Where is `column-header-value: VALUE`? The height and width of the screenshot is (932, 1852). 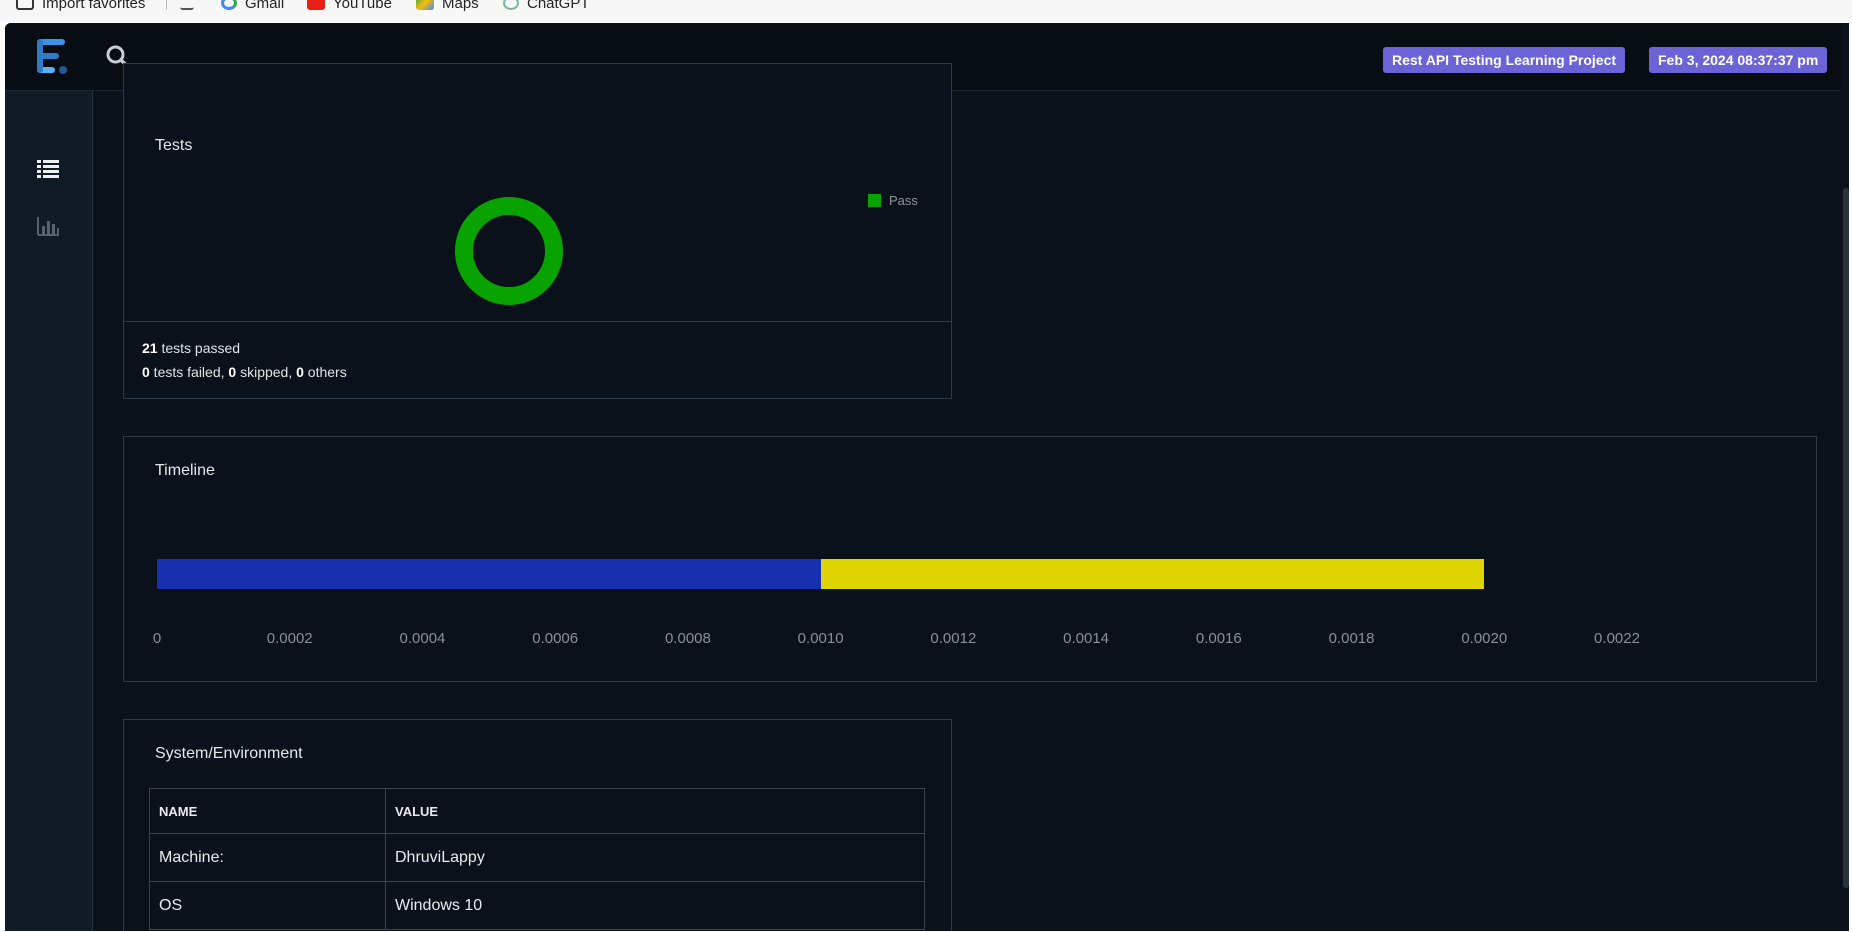
column-header-value: VALUE is located at coordinates (655, 811).